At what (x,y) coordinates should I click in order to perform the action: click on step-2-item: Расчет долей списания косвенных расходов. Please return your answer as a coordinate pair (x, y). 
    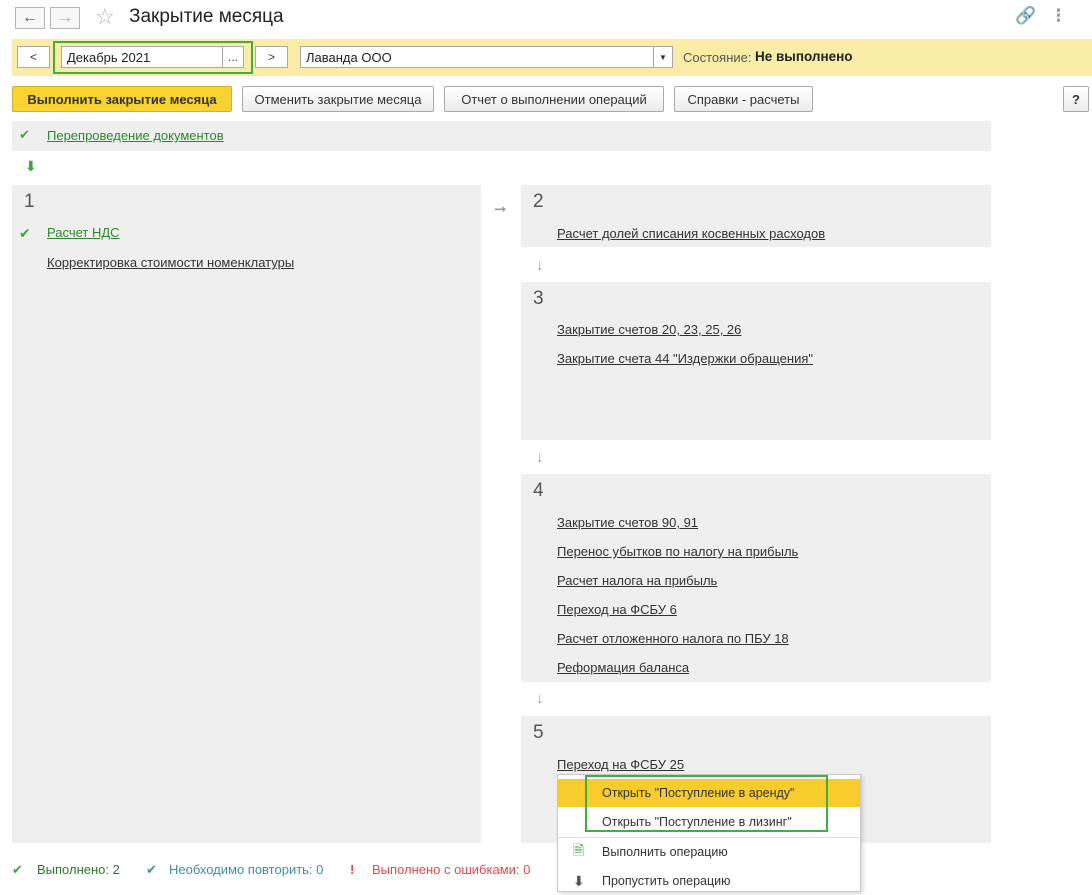
    Looking at the image, I should click on (691, 233).